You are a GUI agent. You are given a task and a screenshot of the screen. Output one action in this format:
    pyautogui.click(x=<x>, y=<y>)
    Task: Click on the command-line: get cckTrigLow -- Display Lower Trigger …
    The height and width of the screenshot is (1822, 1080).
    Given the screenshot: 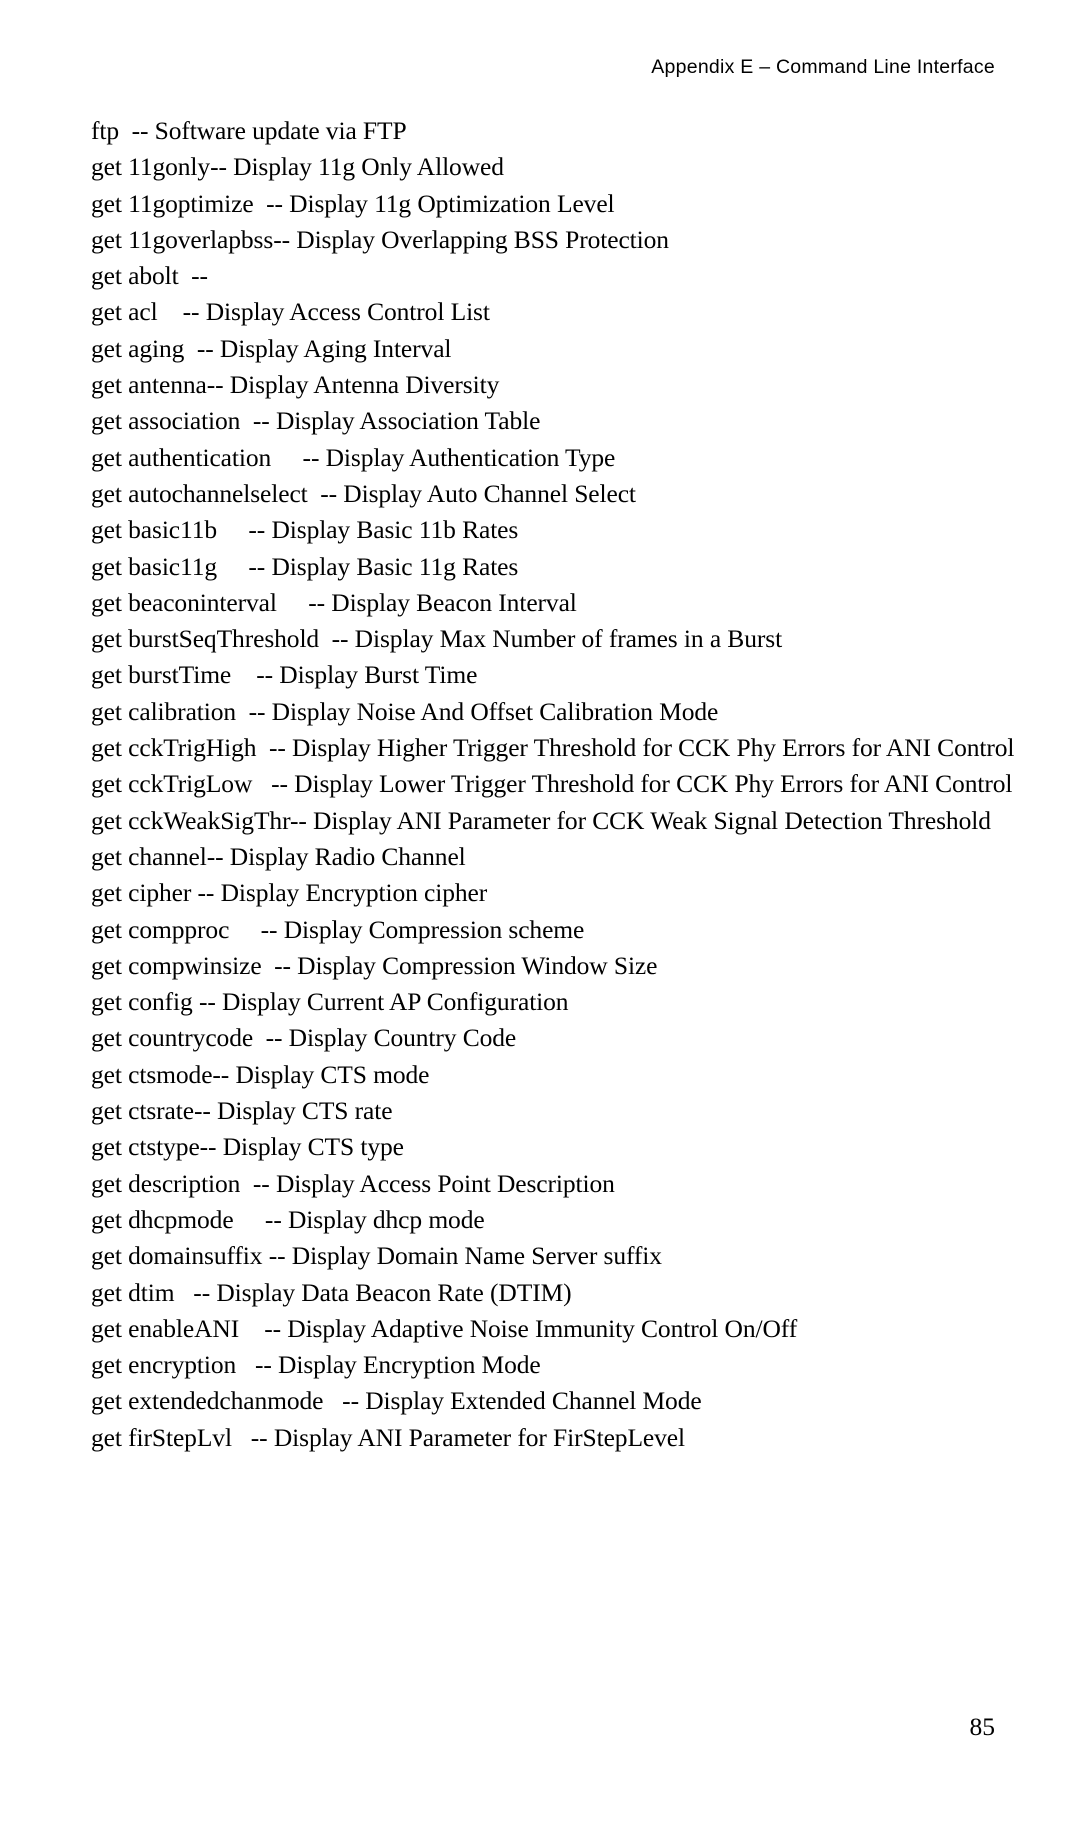 What is the action you would take?
    pyautogui.click(x=552, y=784)
    